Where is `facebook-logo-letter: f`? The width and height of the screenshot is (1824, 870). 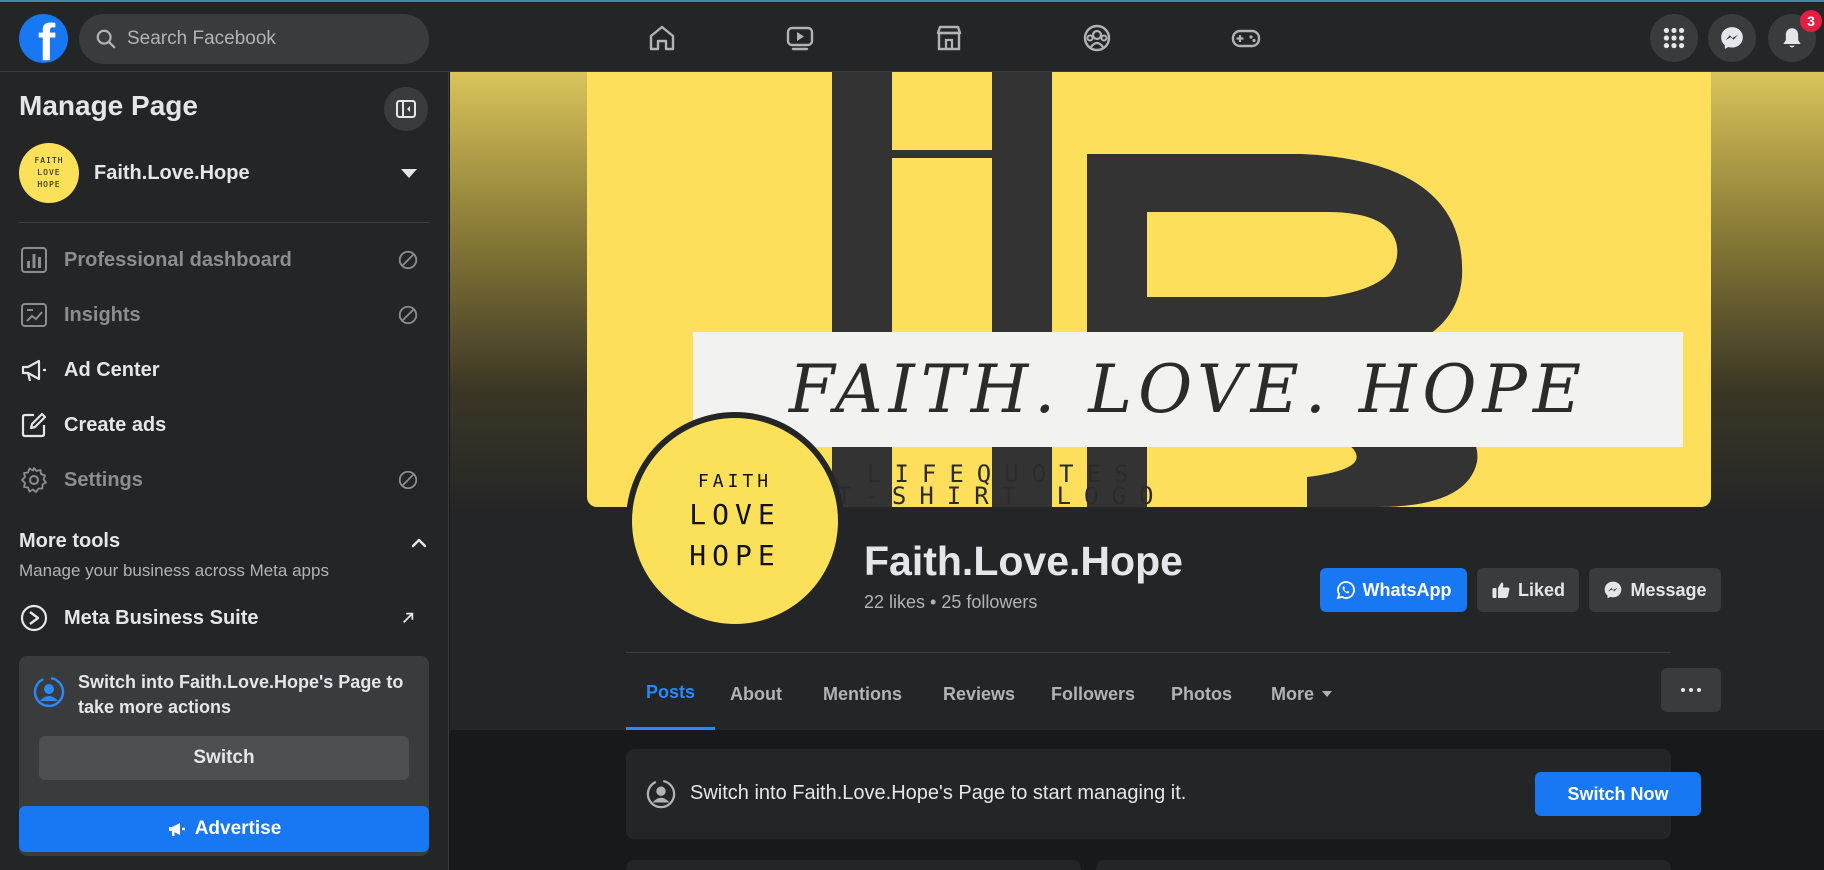 facebook-logo-letter: f is located at coordinates (46, 38).